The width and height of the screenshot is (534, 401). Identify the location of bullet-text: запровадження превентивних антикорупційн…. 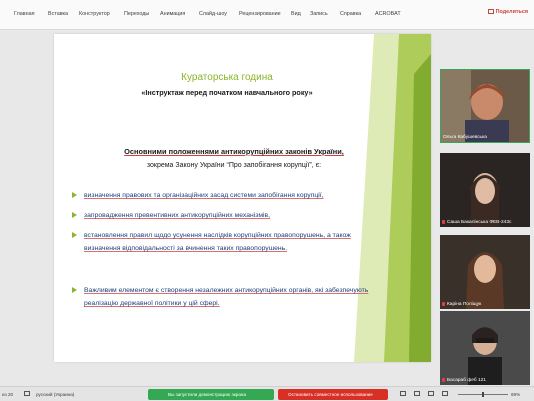
(177, 215).